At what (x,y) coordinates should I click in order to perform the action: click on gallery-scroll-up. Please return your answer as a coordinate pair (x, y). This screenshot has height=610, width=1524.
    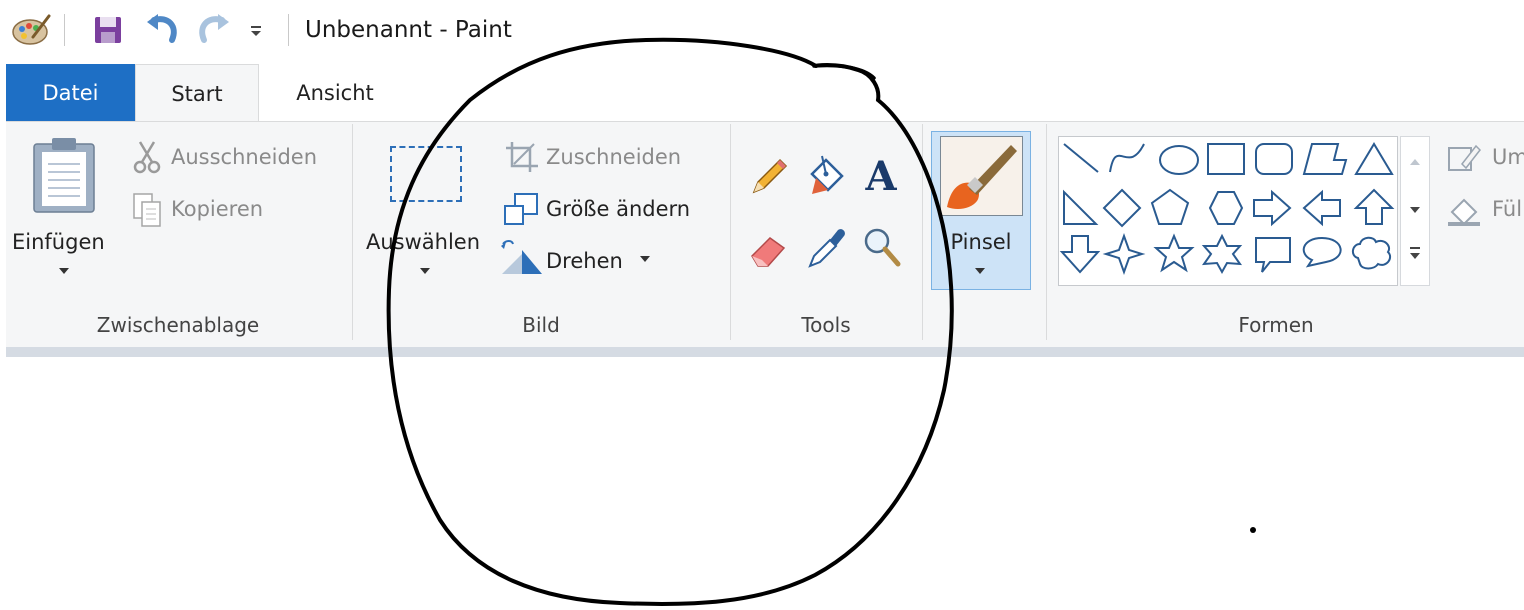
    Looking at the image, I should click on (1415, 162).